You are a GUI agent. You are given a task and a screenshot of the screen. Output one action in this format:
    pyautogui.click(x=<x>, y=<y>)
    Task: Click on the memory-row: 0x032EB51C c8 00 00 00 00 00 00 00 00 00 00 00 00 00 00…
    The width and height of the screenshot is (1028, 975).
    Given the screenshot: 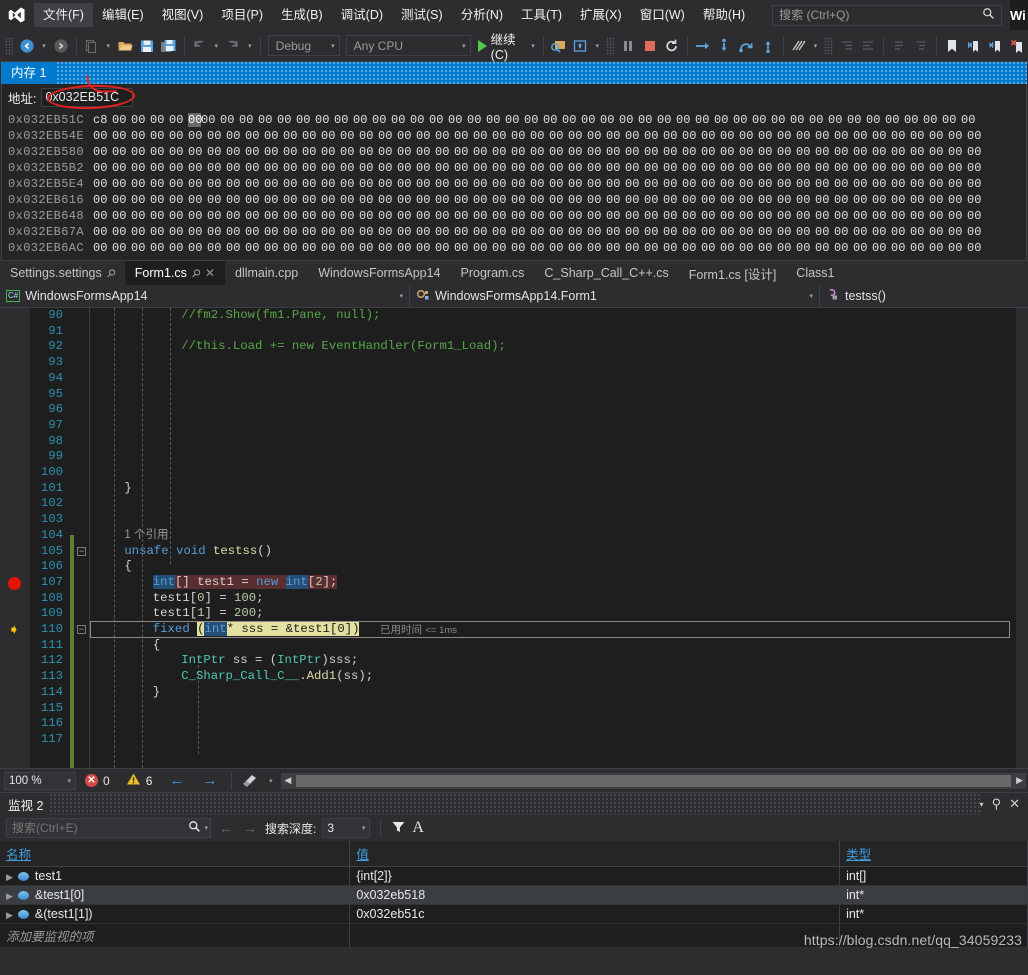 What is the action you would take?
    pyautogui.click(x=517, y=120)
    